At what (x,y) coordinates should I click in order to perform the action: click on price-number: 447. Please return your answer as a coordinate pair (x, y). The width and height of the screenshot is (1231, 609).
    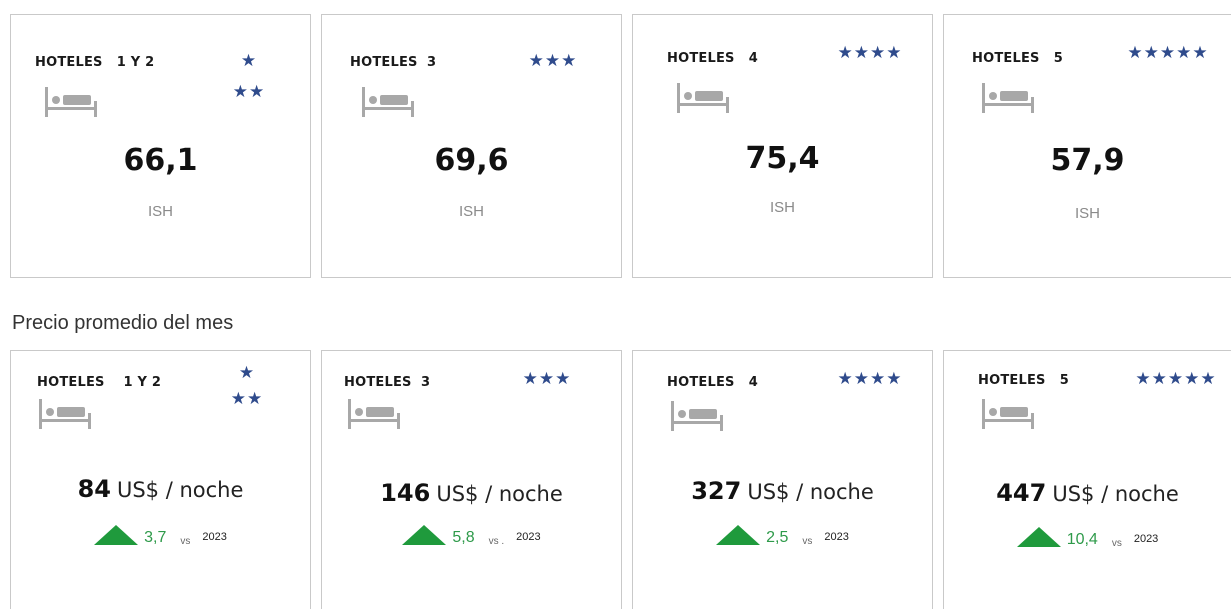
    Looking at the image, I should click on (1021, 493).